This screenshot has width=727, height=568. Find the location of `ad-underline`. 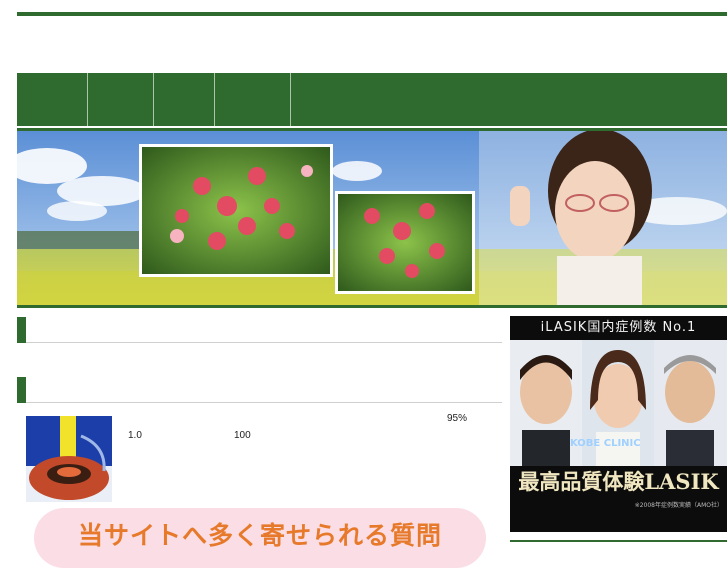

ad-underline is located at coordinates (618, 541).